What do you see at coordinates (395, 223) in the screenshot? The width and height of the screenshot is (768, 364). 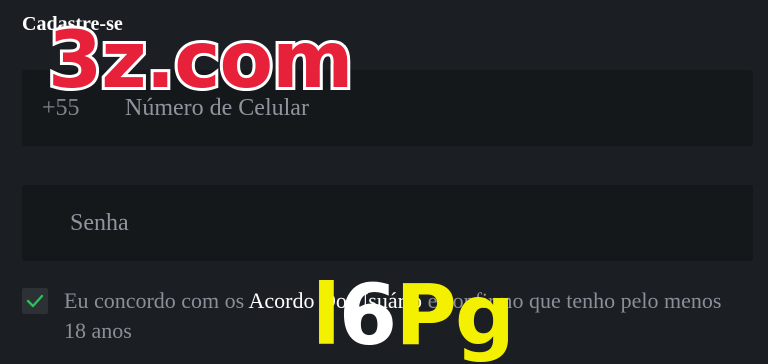 I see `password-input` at bounding box center [395, 223].